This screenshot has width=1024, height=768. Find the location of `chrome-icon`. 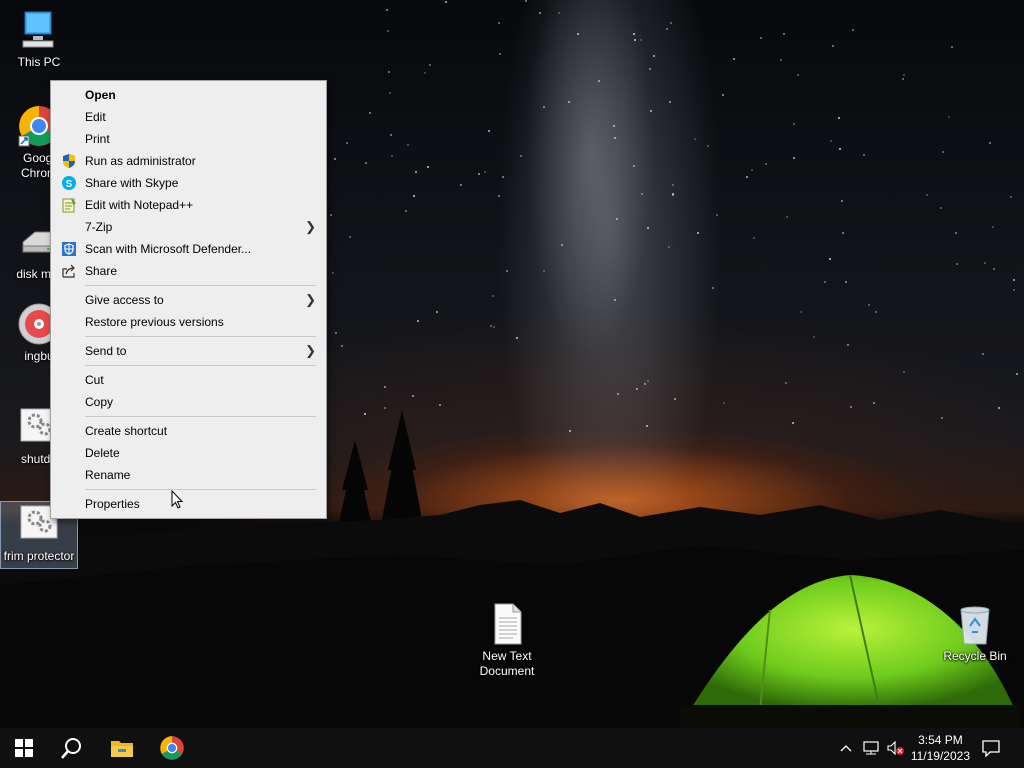

chrome-icon is located at coordinates (172, 748).